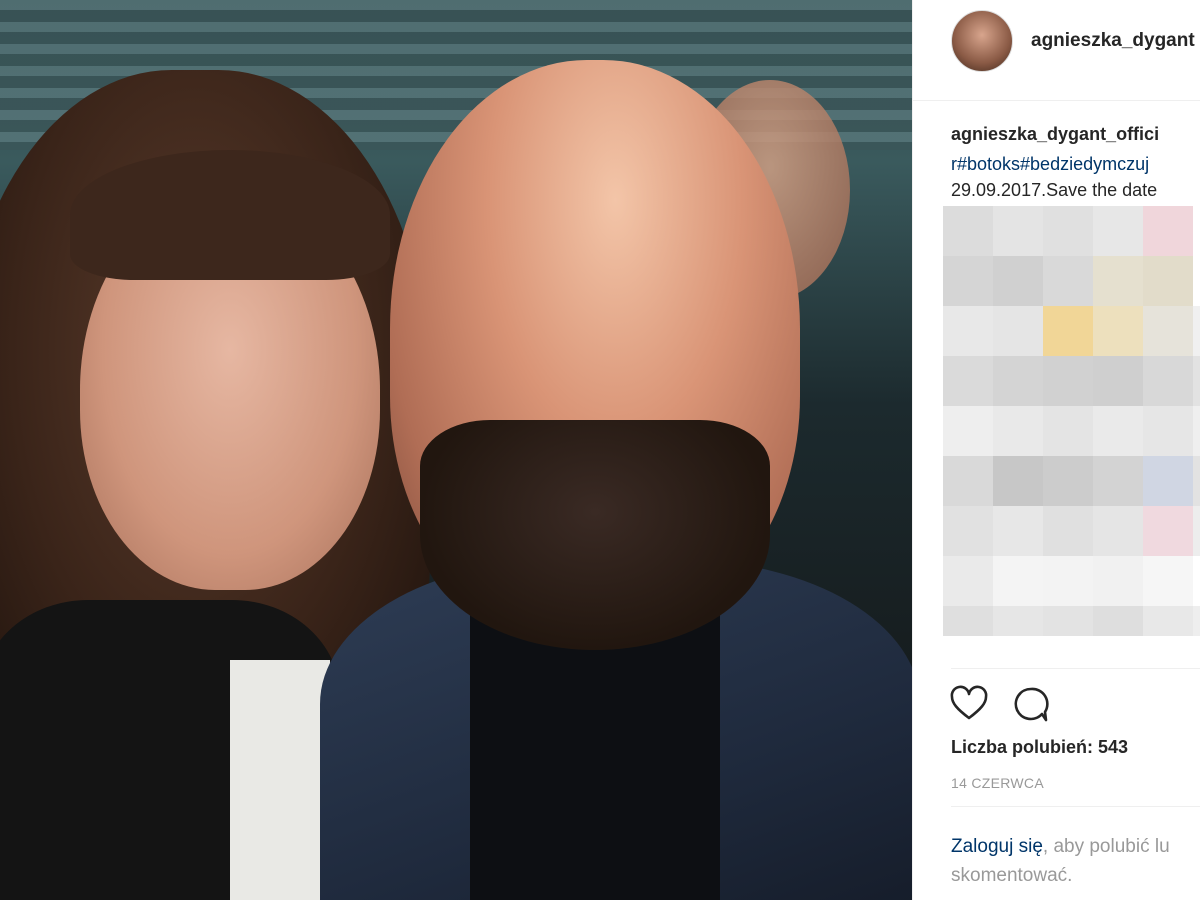  Describe the element at coordinates (1012, 875) in the screenshot. I see `login-prompt-second-line: skomentować.` at that location.